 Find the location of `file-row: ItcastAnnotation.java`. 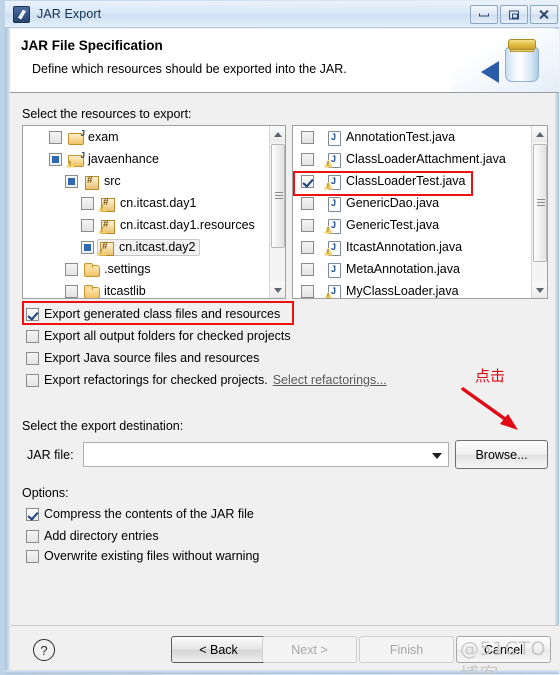

file-row: ItcastAnnotation.java is located at coordinates (420, 247).